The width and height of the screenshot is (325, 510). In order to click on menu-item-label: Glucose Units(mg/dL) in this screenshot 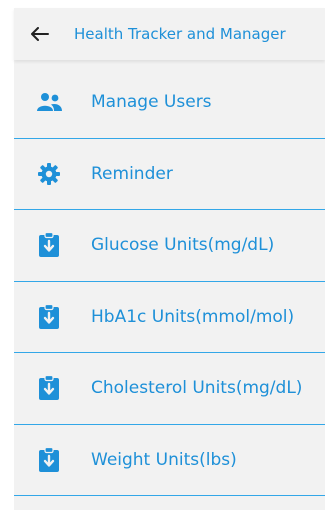, I will do `click(183, 245)`.